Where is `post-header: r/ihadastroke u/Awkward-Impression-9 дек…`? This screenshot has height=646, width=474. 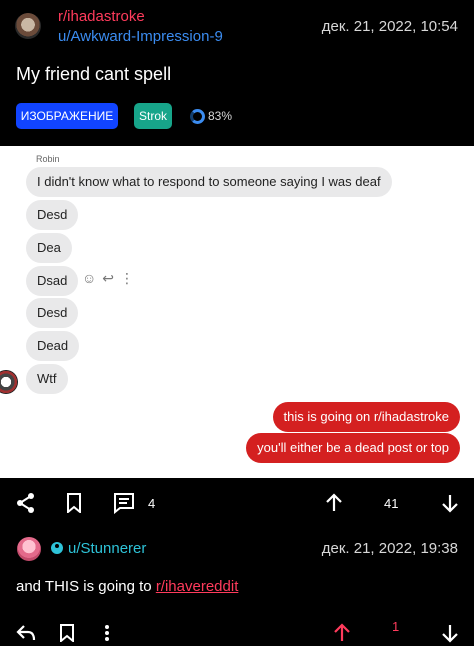
post-header: r/ihadastroke u/Awkward-Impression-9 дек… is located at coordinates (237, 28).